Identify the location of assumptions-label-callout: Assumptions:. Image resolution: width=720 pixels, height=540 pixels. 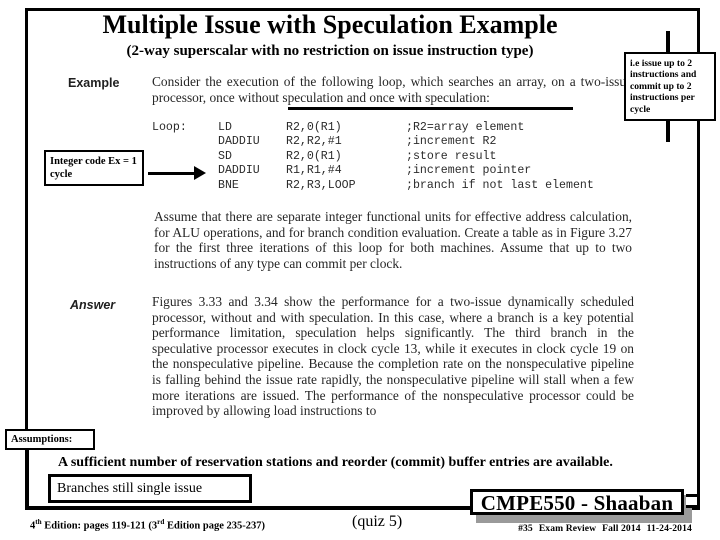
(50, 439).